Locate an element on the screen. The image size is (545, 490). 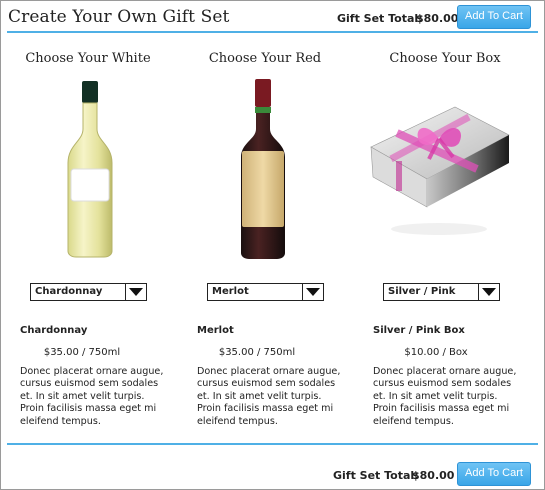
column-box-title: Choose Your Box is located at coordinates (445, 58).